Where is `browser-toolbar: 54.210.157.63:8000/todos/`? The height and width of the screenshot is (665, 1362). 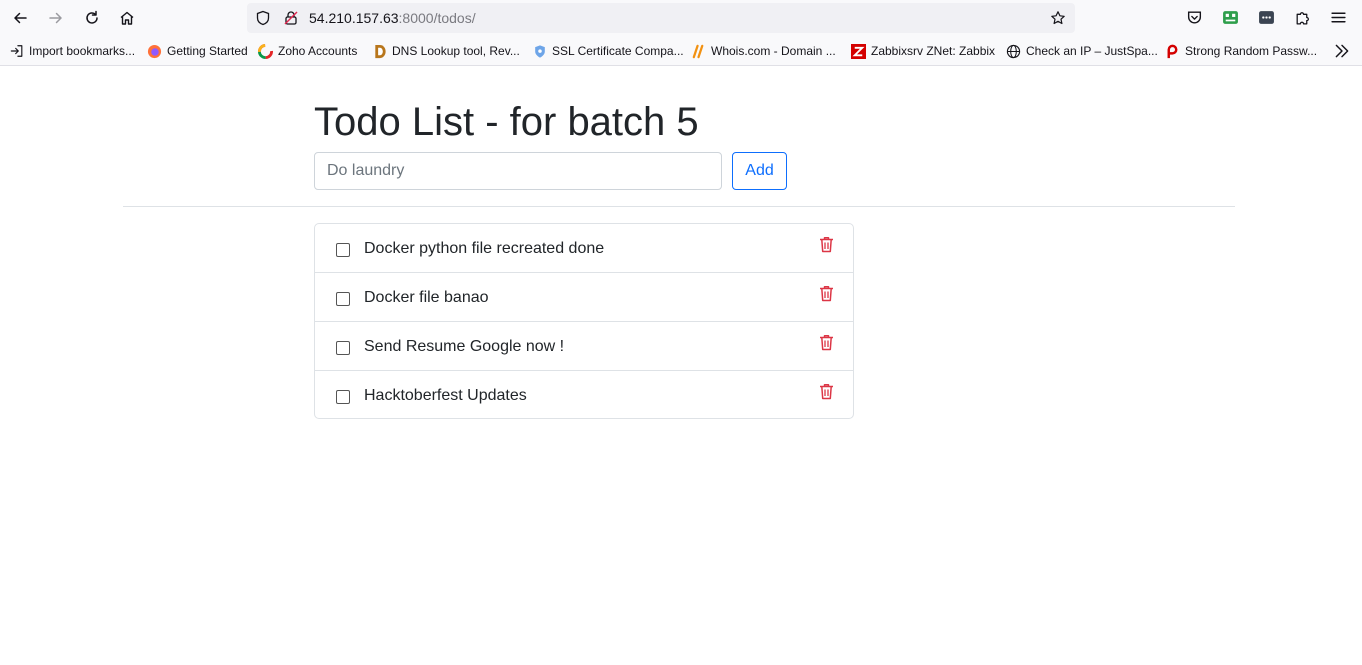 browser-toolbar: 54.210.157.63:8000/todos/ is located at coordinates (681, 18).